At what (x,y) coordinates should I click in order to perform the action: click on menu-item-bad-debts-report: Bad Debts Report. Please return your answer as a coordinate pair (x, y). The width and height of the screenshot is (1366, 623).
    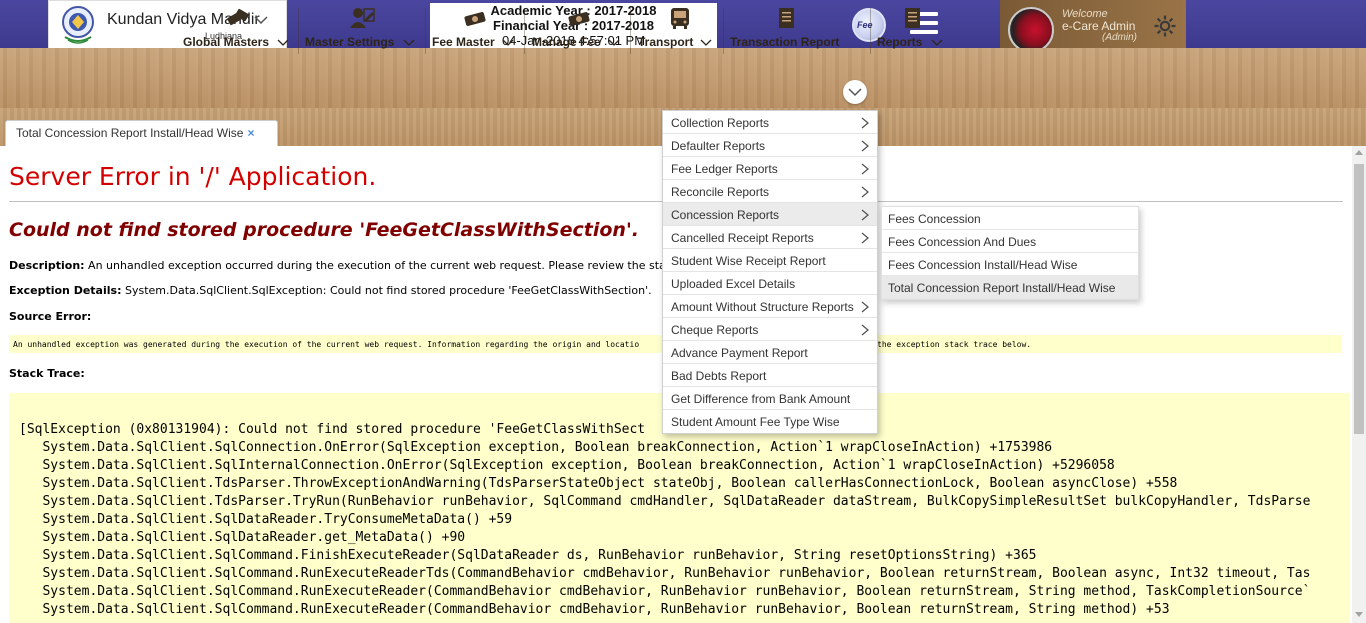
    Looking at the image, I should click on (770, 375).